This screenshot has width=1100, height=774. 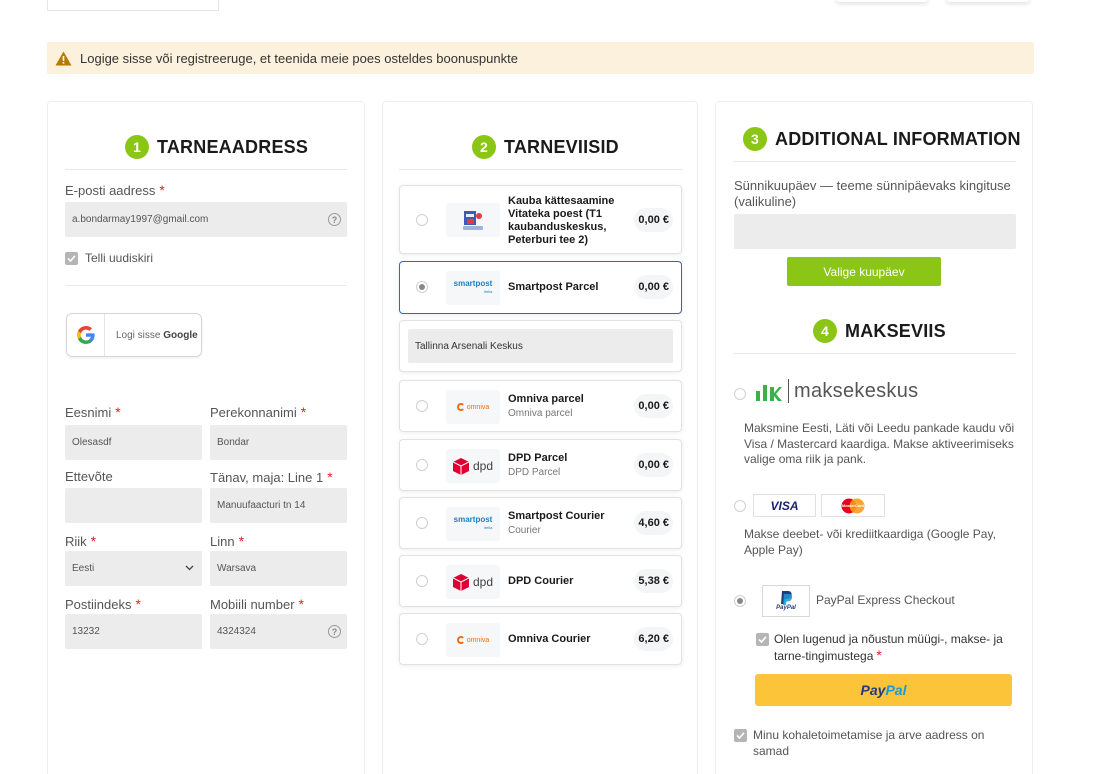 What do you see at coordinates (549, 639) in the screenshot?
I see `shipping-name: Omniva Courier` at bounding box center [549, 639].